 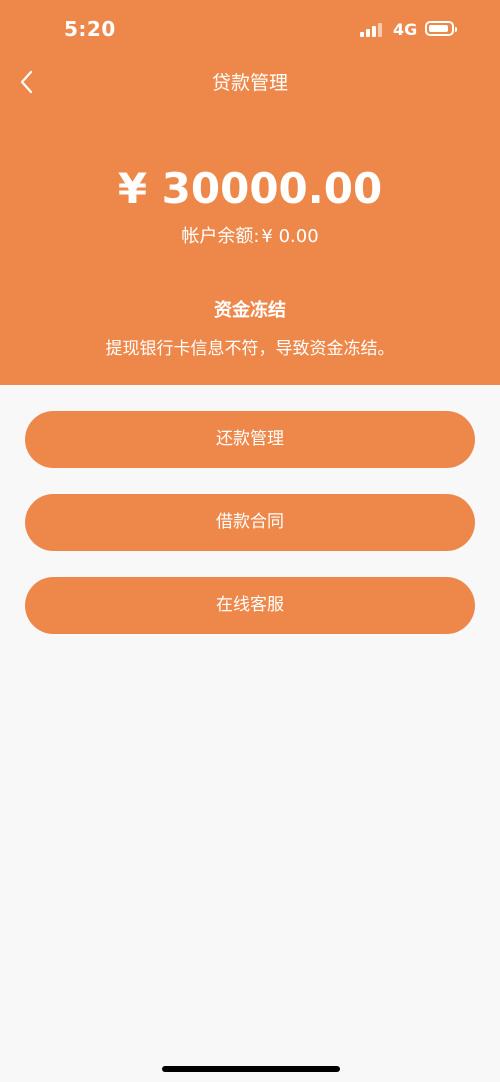 I want to click on status-time: 5:20, so click(x=90, y=29).